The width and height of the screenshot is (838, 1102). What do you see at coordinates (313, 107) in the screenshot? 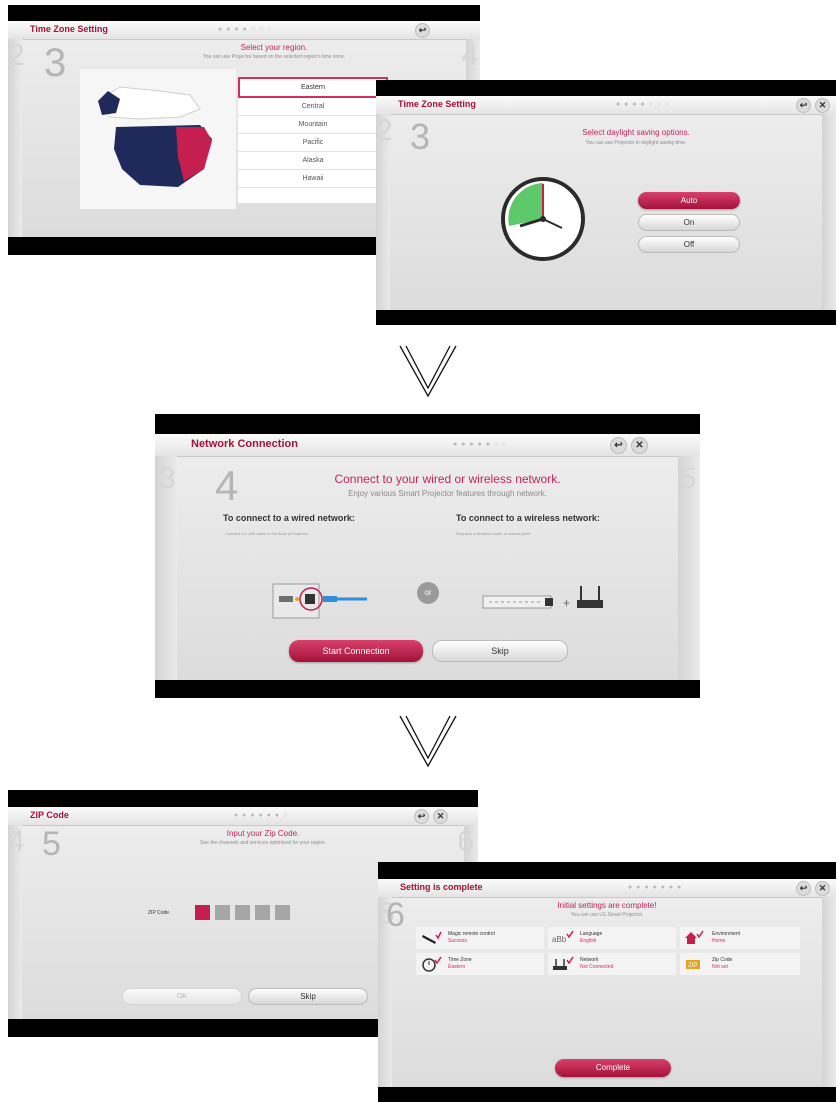
I see `region-option: Central` at bounding box center [313, 107].